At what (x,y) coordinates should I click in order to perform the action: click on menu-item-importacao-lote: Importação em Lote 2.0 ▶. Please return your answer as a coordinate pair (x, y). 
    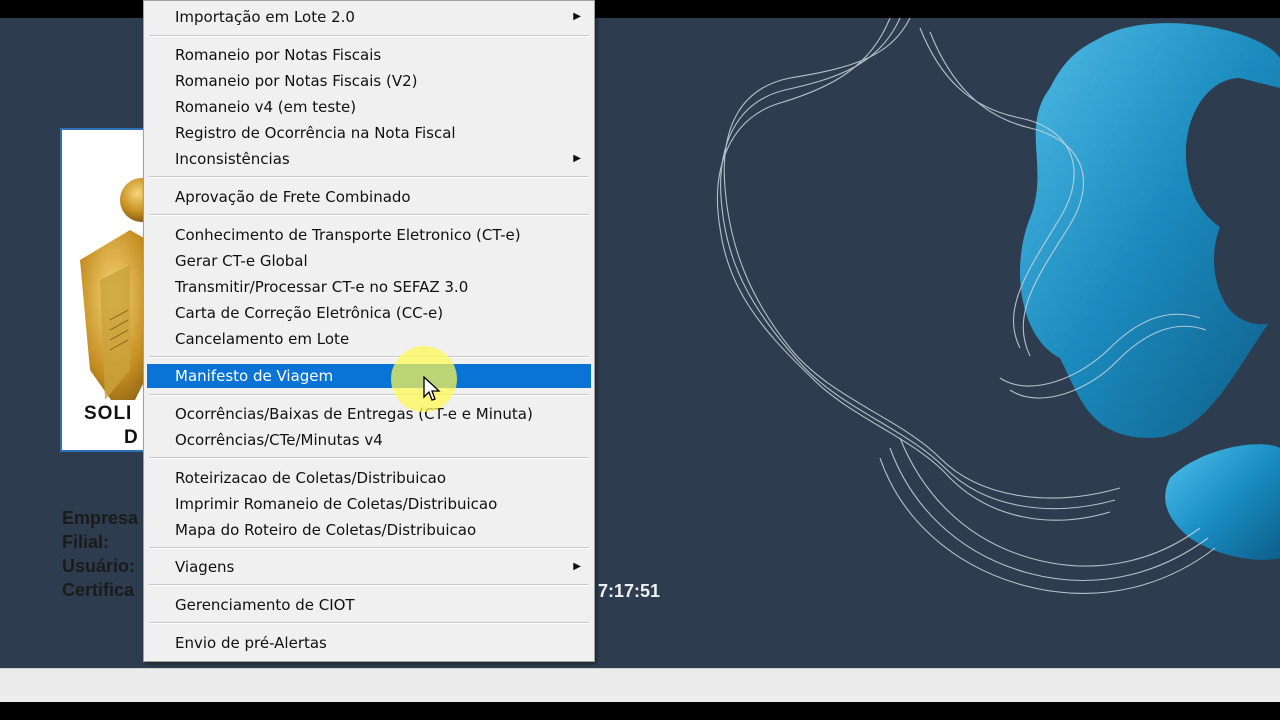
    Looking at the image, I should click on (369, 17).